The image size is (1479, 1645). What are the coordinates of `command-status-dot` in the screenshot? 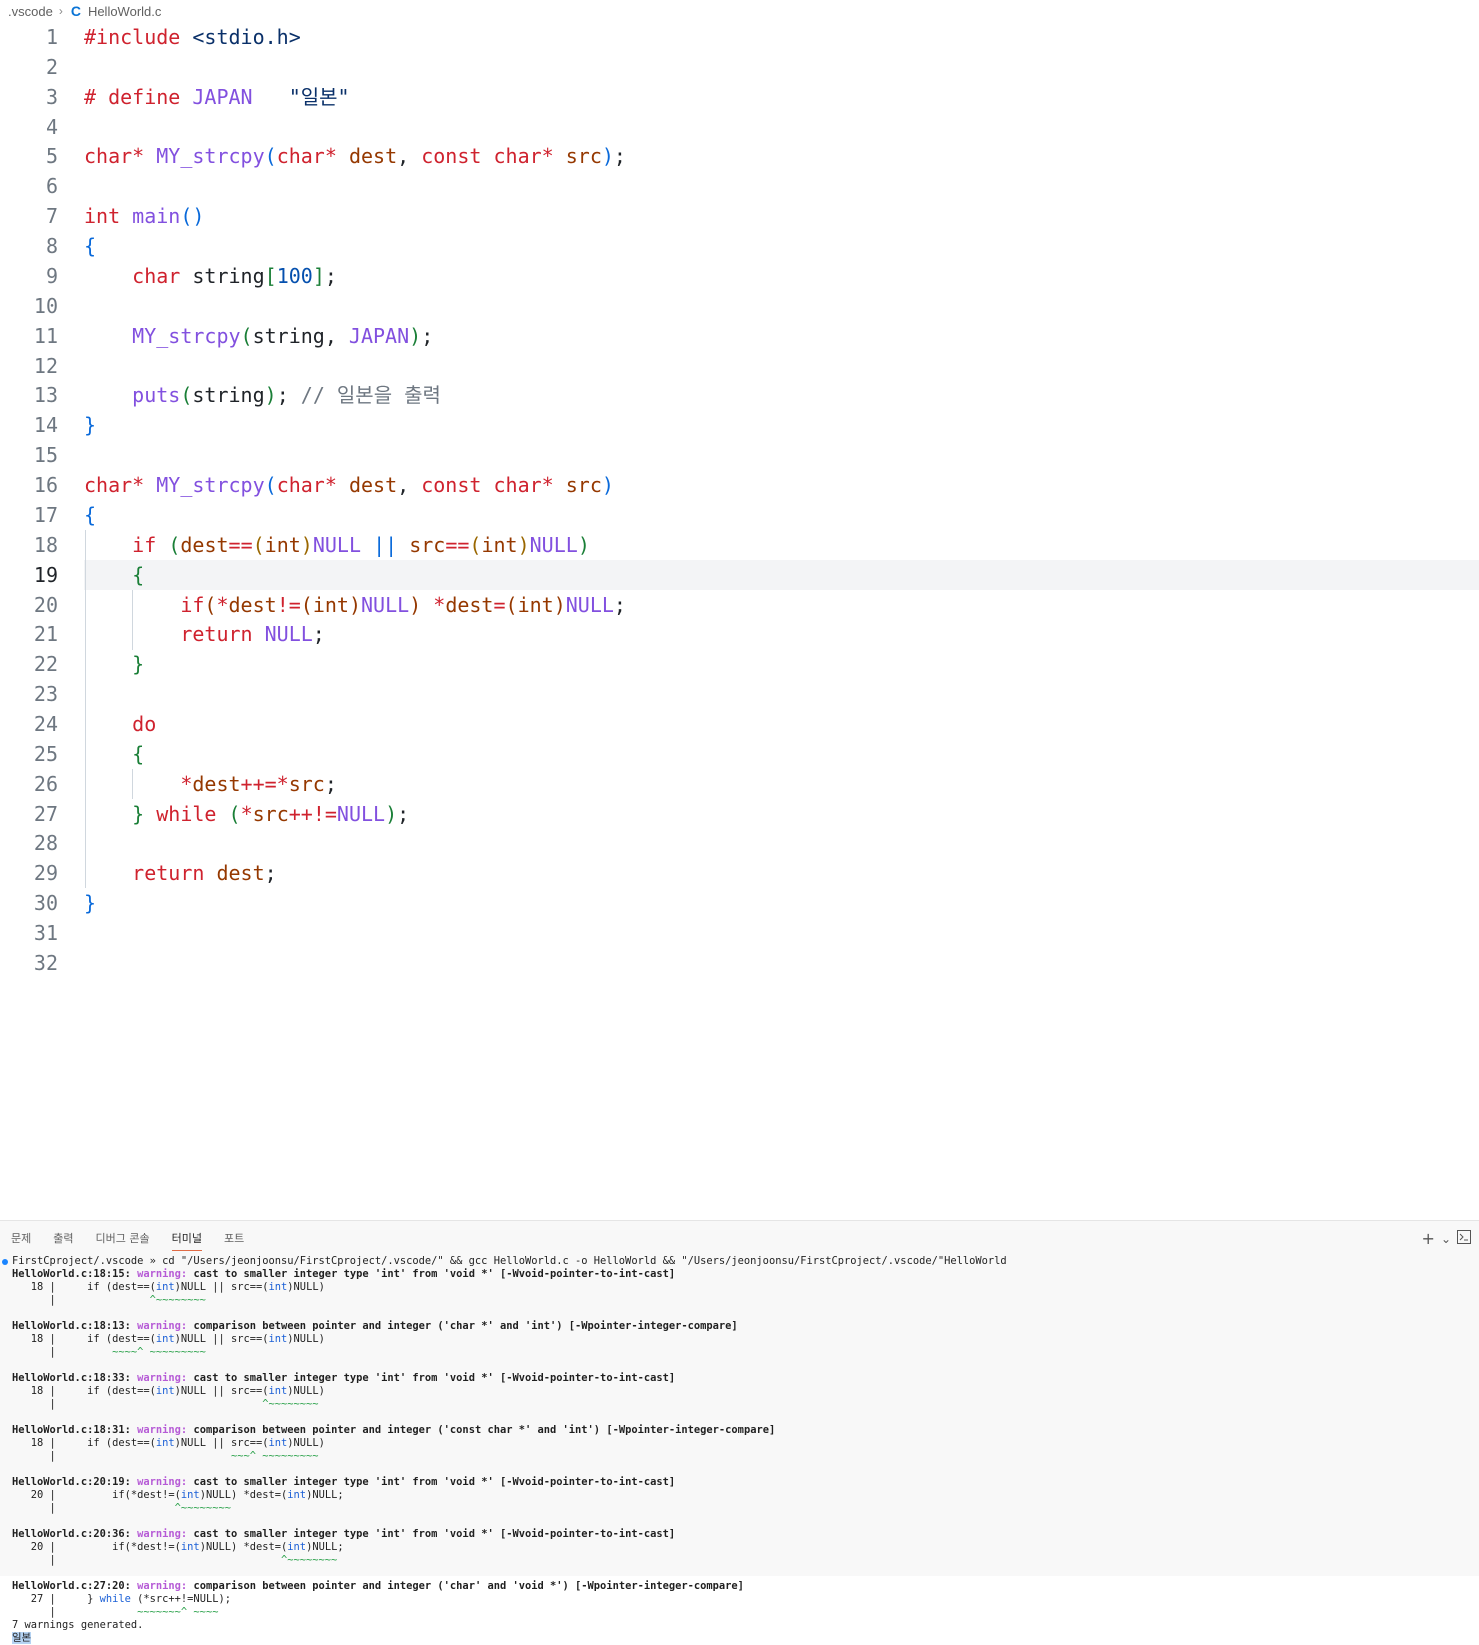 It's located at (5, 1262).